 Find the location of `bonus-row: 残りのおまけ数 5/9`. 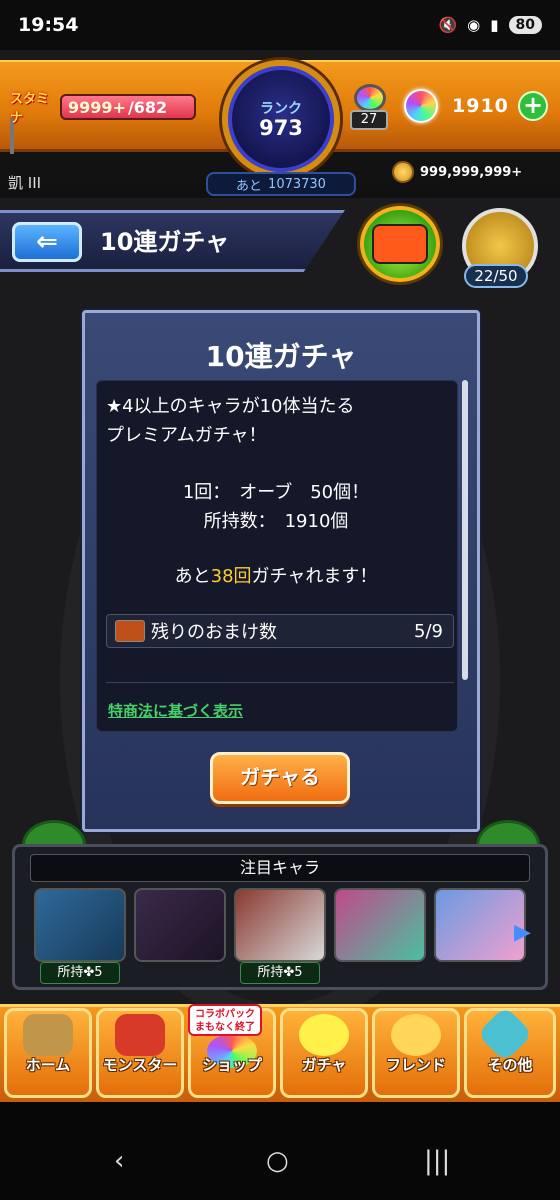

bonus-row: 残りのおまけ数 5/9 is located at coordinates (280, 631).